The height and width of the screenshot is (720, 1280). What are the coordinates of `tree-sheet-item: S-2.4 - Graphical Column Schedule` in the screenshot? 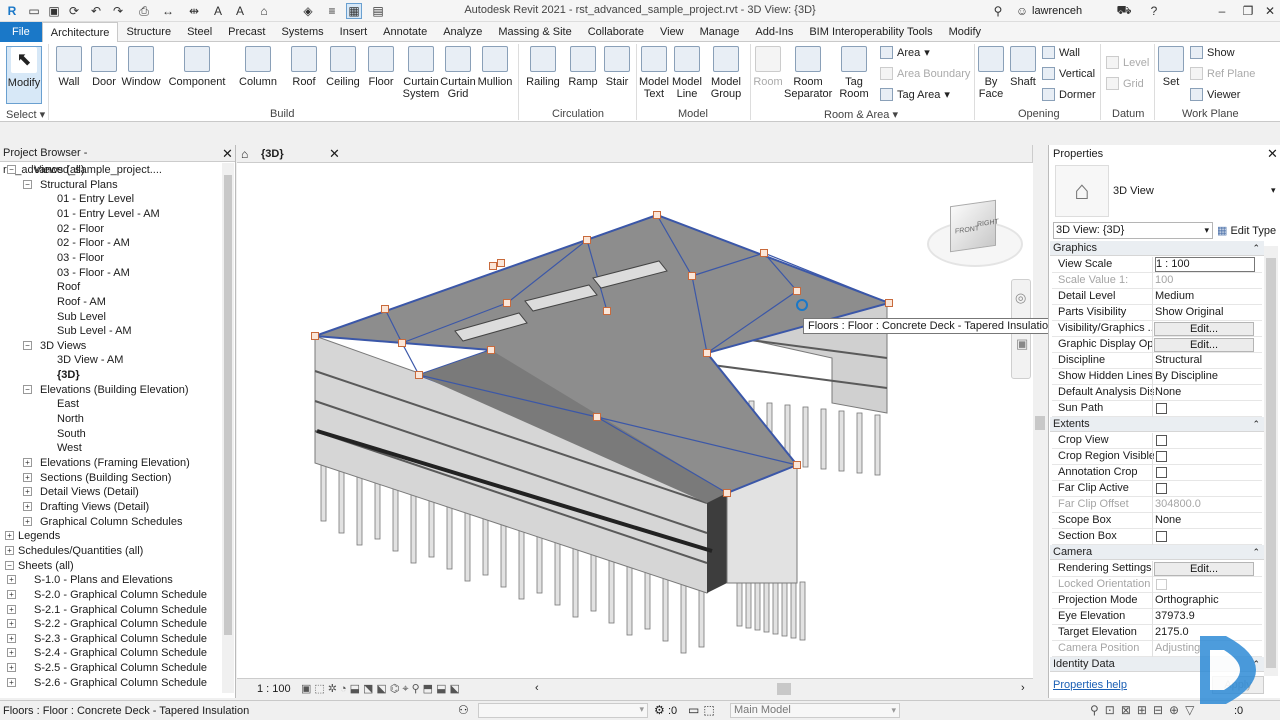 It's located at (120, 653).